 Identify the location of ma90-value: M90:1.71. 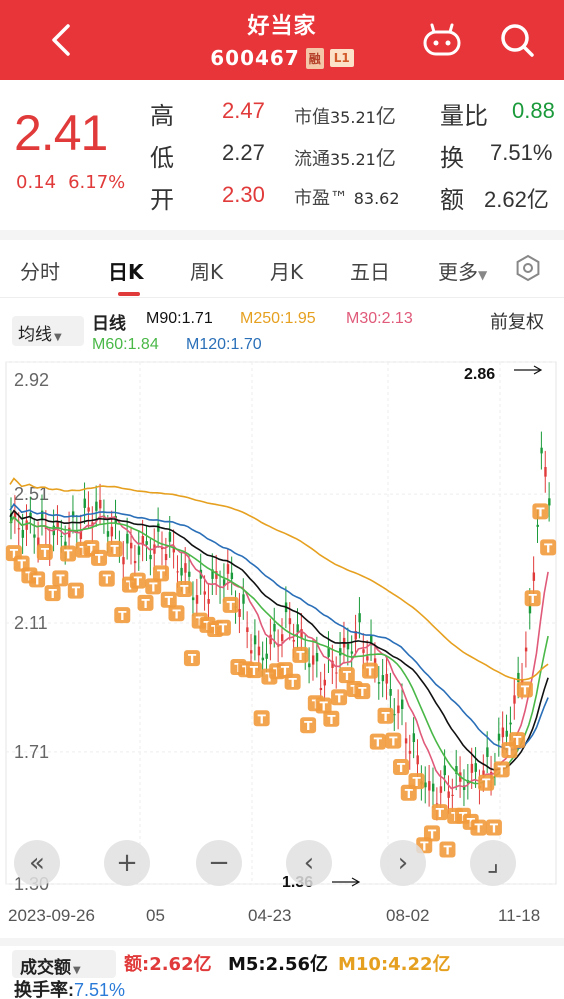
(179, 318).